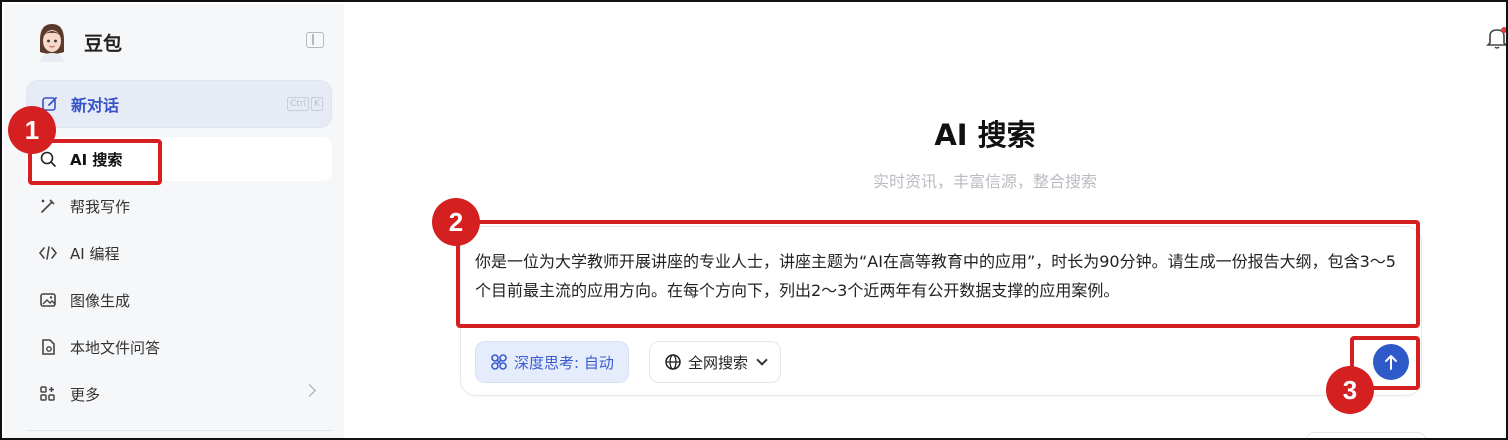 The image size is (1508, 440). I want to click on shortcut-key-k: K, so click(317, 104).